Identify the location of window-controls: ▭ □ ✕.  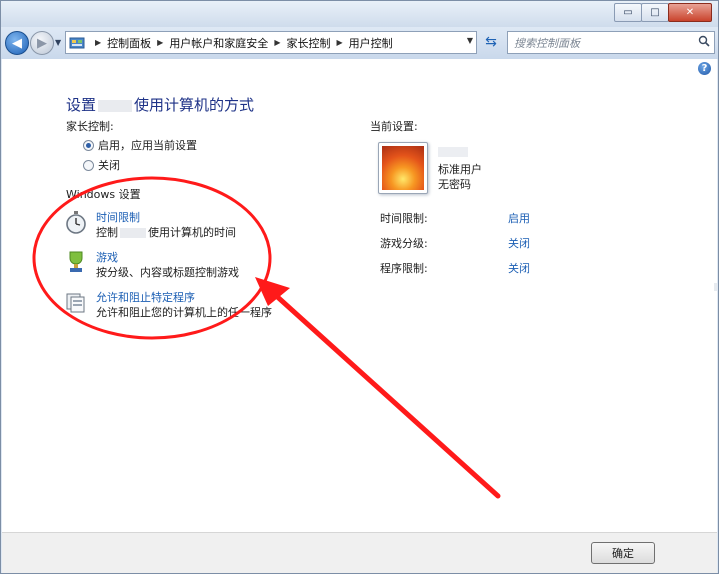
(663, 12).